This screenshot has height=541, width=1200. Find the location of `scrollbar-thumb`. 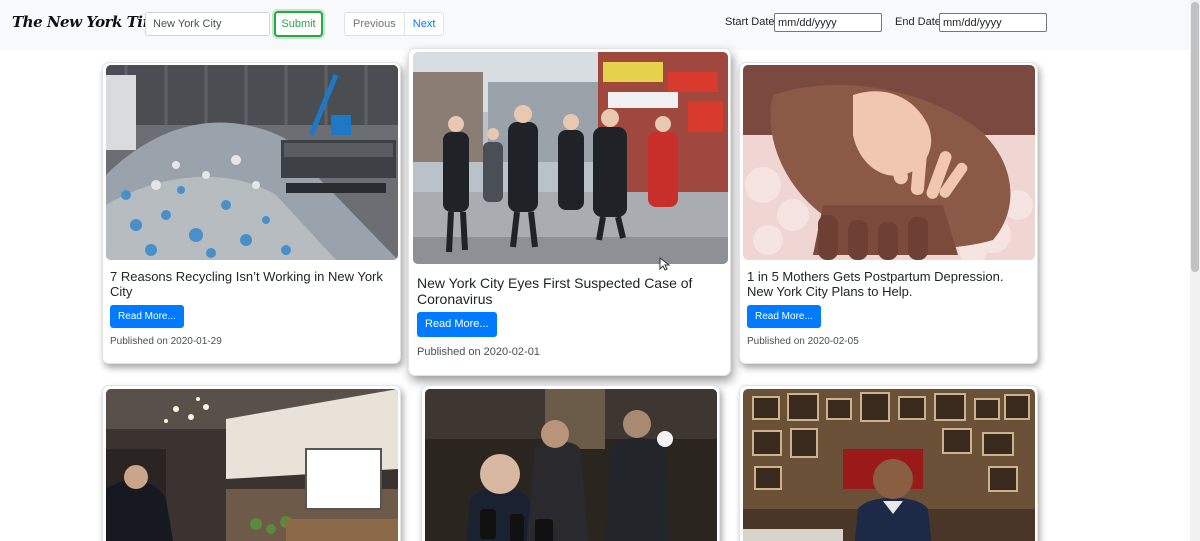

scrollbar-thumb is located at coordinates (1195, 137).